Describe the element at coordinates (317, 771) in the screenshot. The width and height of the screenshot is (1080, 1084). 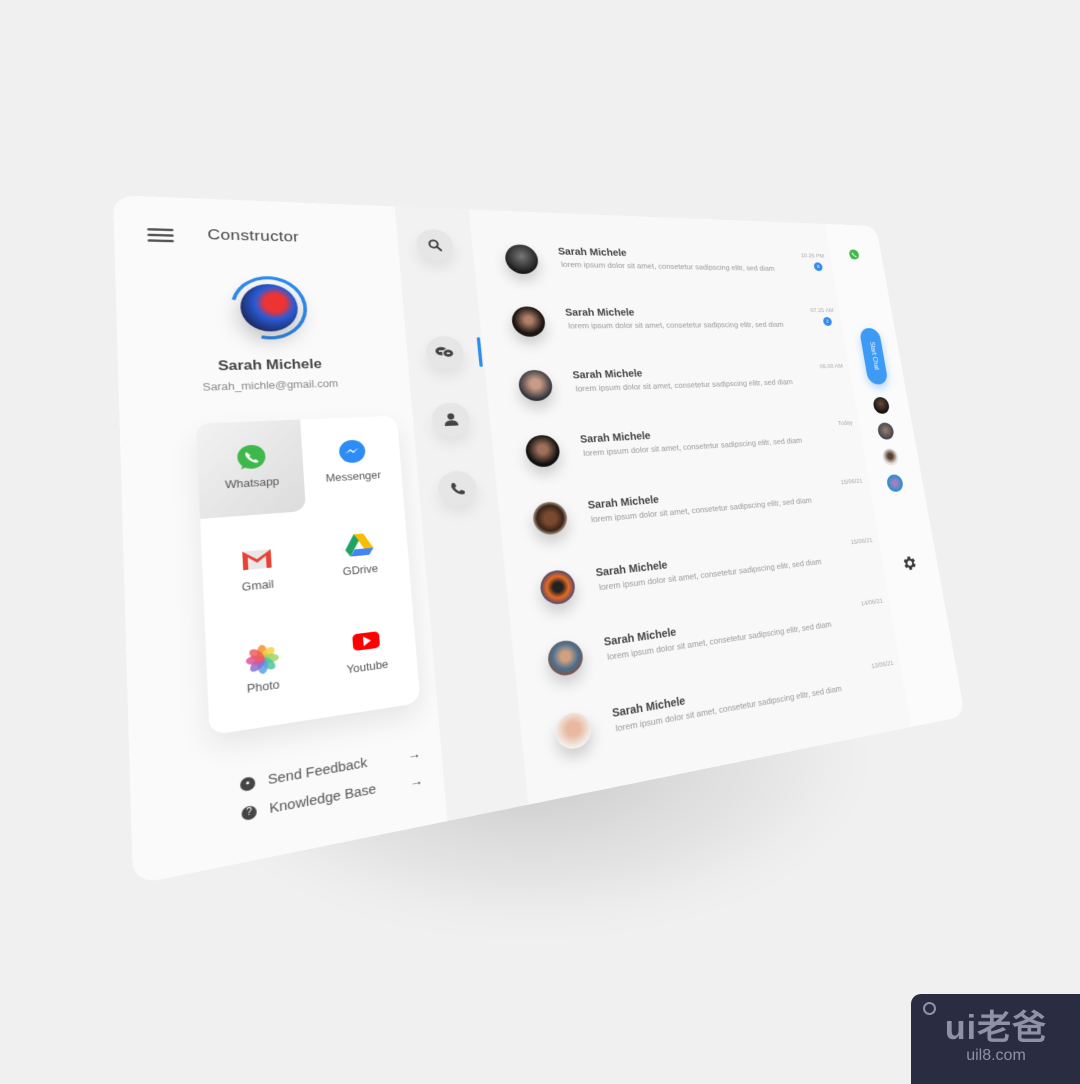
I see `link-label: Send Feedback` at that location.